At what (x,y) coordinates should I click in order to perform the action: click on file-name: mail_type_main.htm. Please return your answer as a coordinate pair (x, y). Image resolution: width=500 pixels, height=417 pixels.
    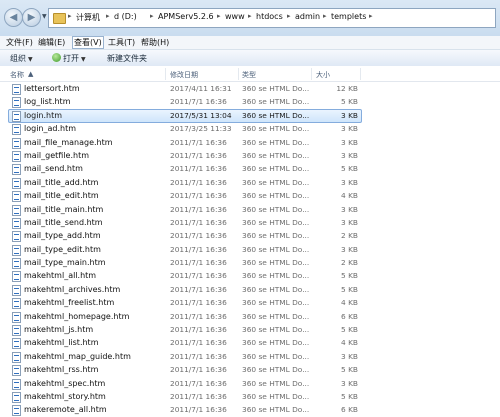
    Looking at the image, I should click on (65, 263).